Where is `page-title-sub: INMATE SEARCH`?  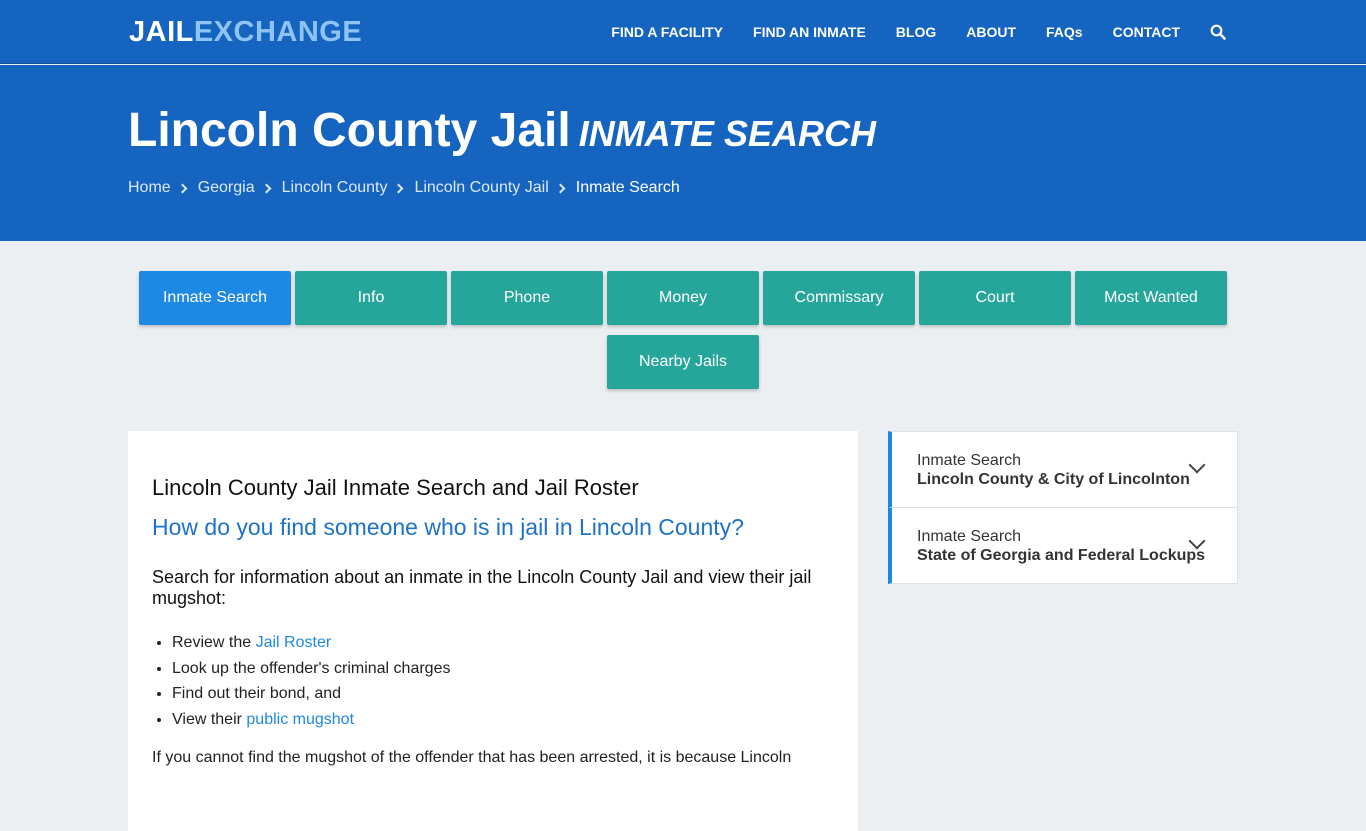
page-title-sub: INMATE SEARCH is located at coordinates (727, 133).